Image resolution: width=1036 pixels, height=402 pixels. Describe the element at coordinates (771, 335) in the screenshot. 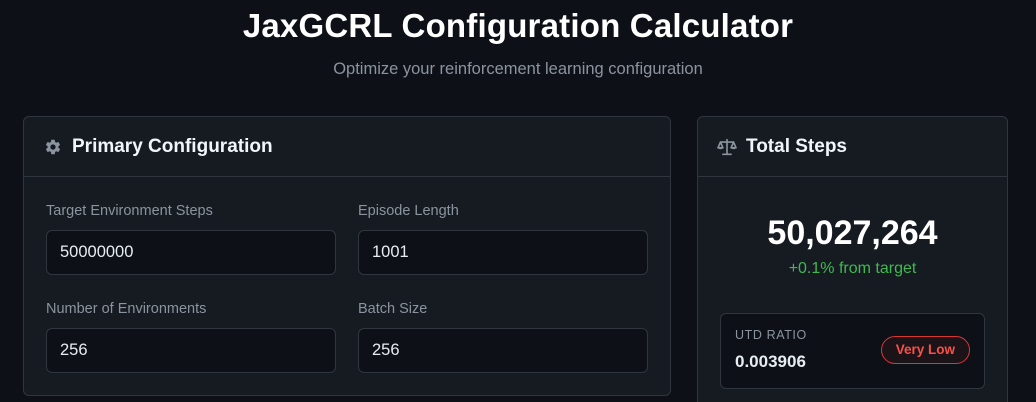

I see `utd-ratio-label: UTD RATIO` at that location.